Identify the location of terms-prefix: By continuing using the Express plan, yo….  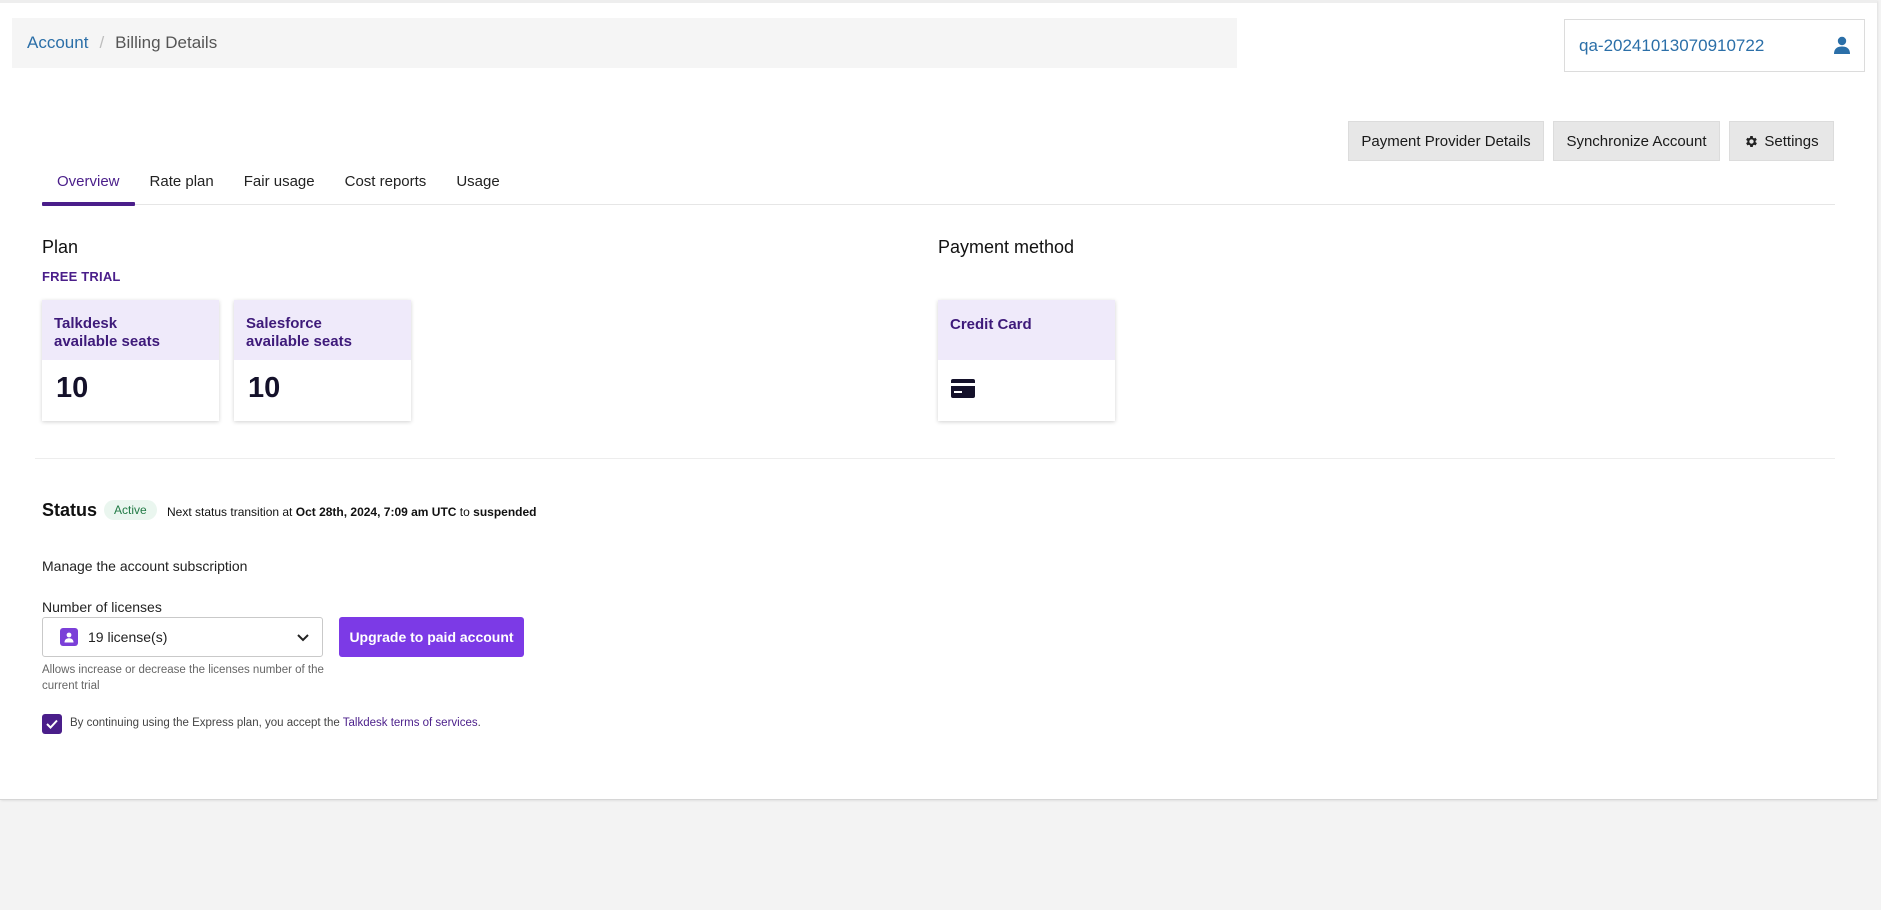
(206, 723).